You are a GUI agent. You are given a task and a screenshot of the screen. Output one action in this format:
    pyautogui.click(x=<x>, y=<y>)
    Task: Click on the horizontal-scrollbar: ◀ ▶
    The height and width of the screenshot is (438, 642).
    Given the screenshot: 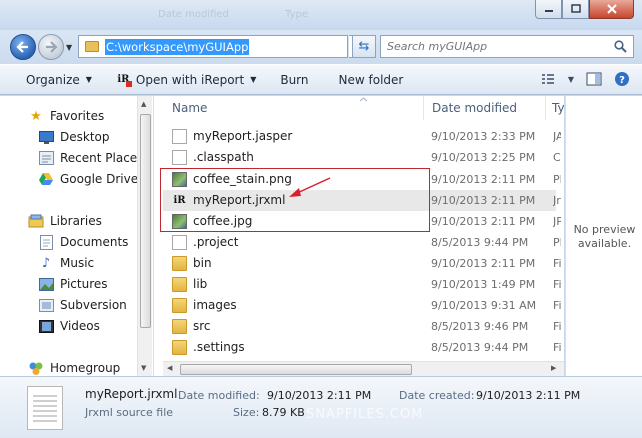 What is the action you would take?
    pyautogui.click(x=363, y=368)
    